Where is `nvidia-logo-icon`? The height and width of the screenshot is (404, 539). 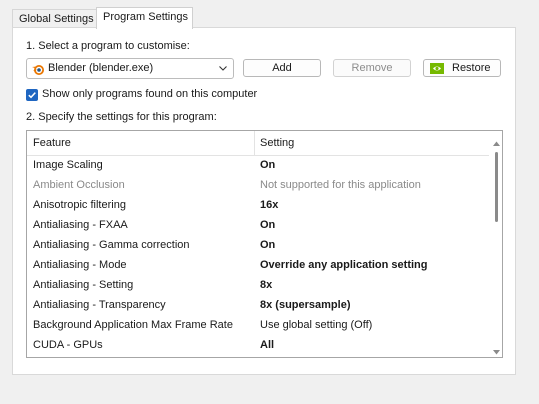
nvidia-logo-icon is located at coordinates (437, 68).